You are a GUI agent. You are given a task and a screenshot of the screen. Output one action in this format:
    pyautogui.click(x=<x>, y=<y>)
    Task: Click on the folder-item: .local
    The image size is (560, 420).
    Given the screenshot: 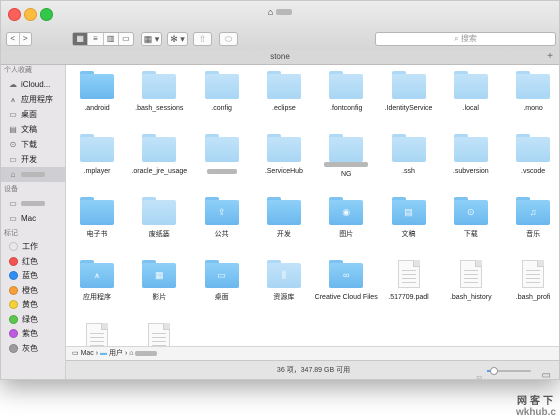 What is the action you would take?
    pyautogui.click(x=471, y=92)
    